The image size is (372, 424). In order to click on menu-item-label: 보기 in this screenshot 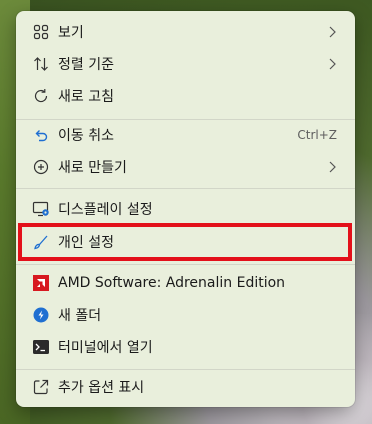, I will do `click(71, 33)`.